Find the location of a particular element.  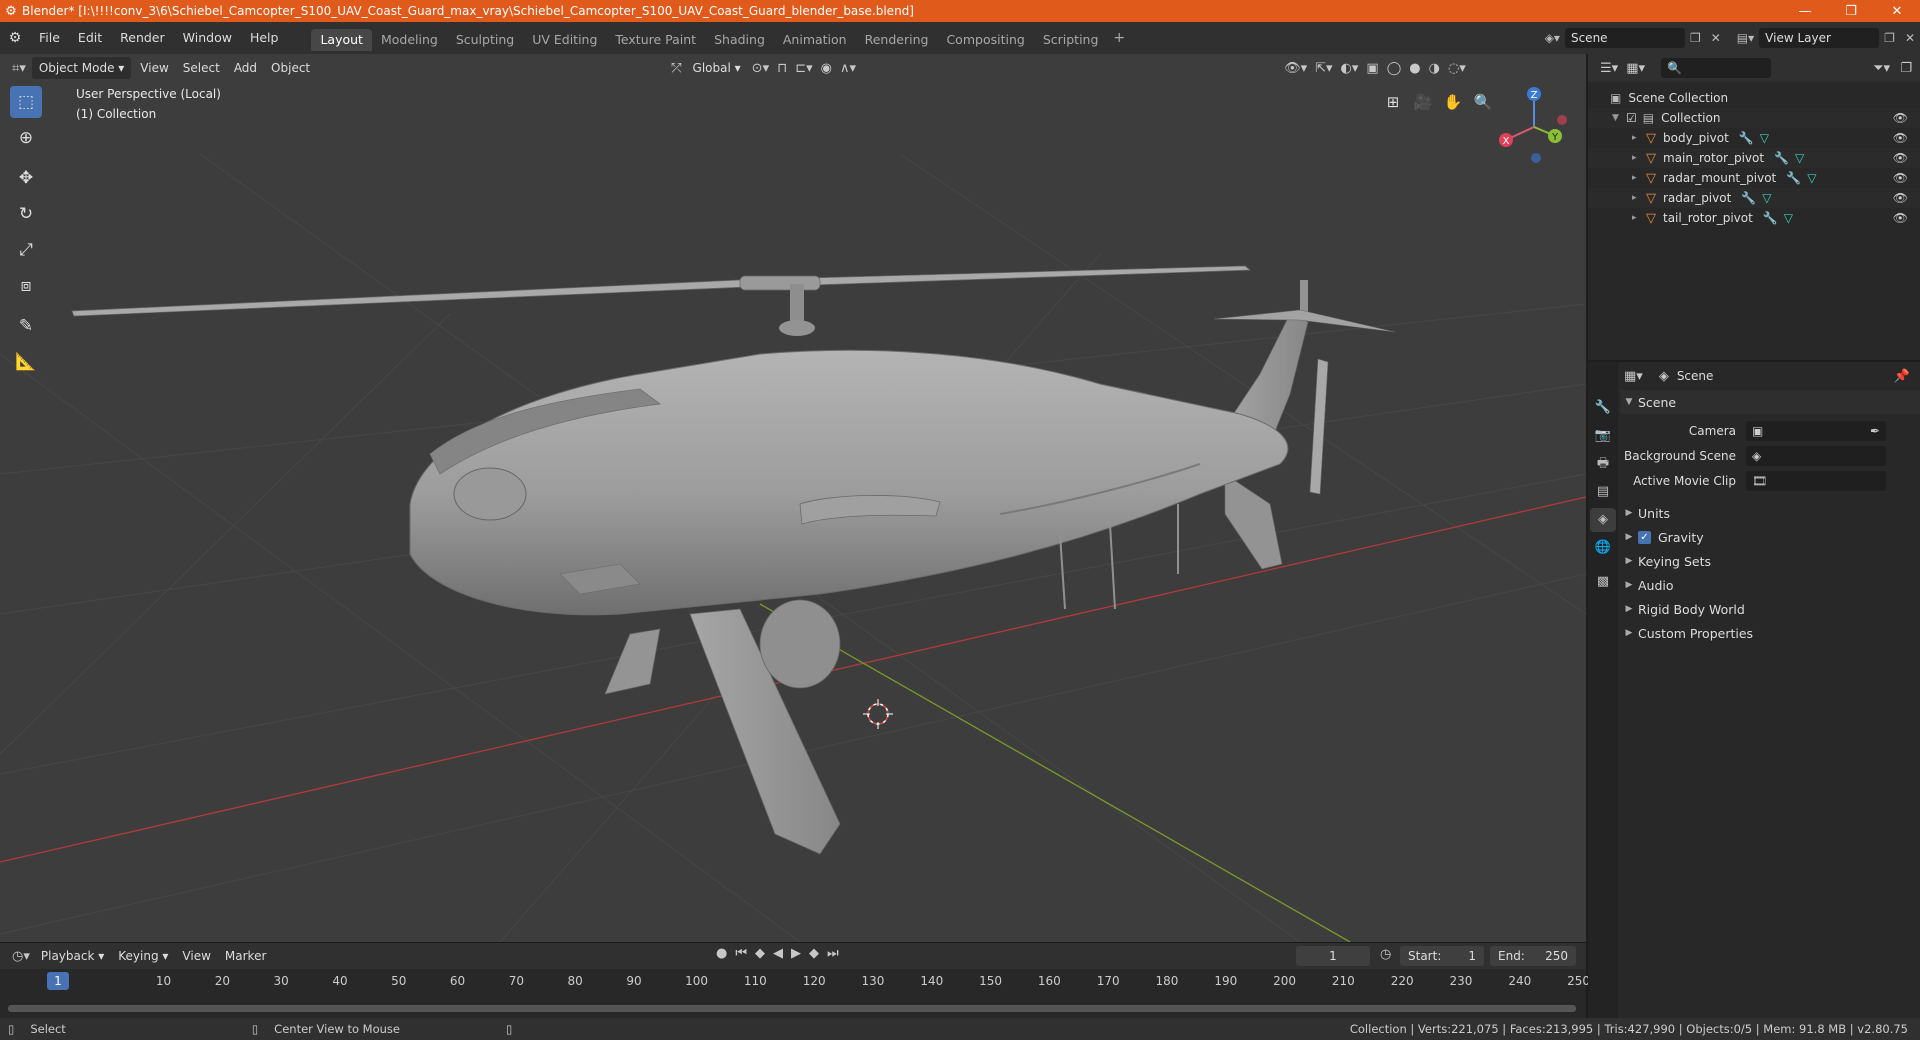

units-panel-header: ▶ Units is located at coordinates (1770, 513).